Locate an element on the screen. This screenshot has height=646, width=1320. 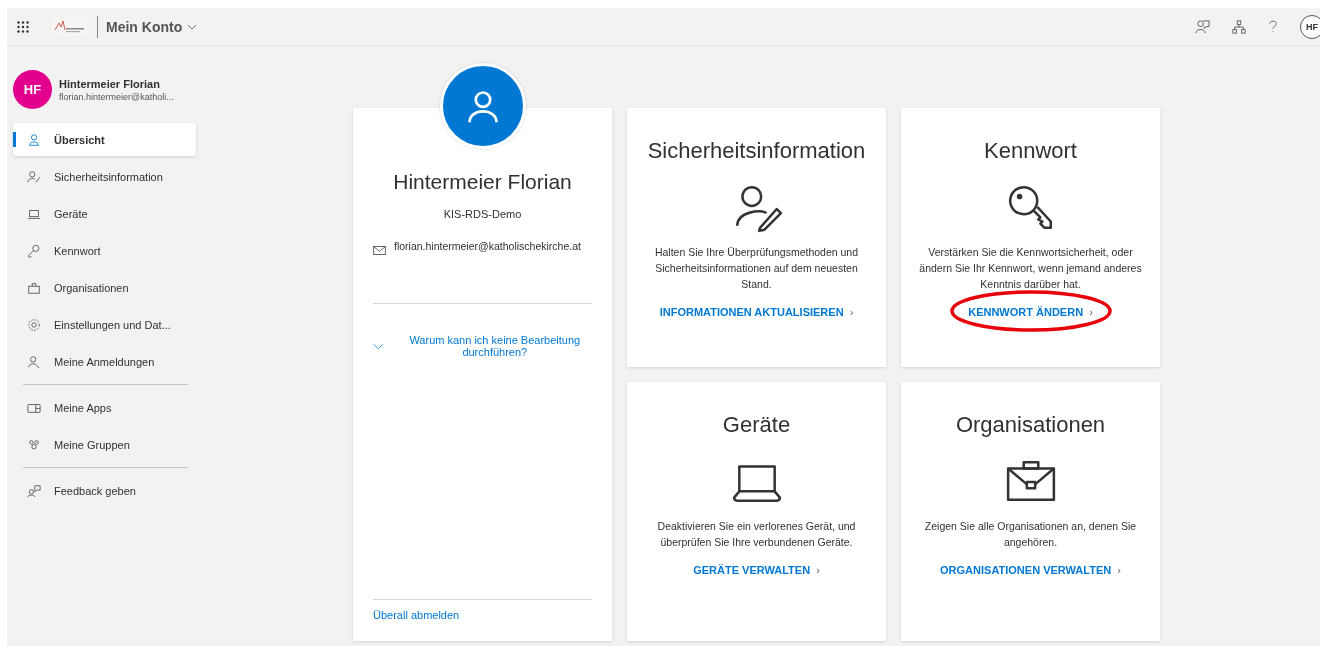
nav-item: Übersicht is located at coordinates (104, 139).